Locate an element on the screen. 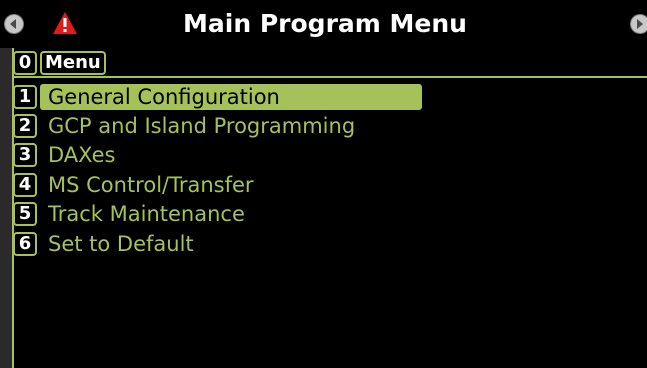 Image resolution: width=647 pixels, height=368 pixels. alarm-warning-icon is located at coordinates (65, 23).